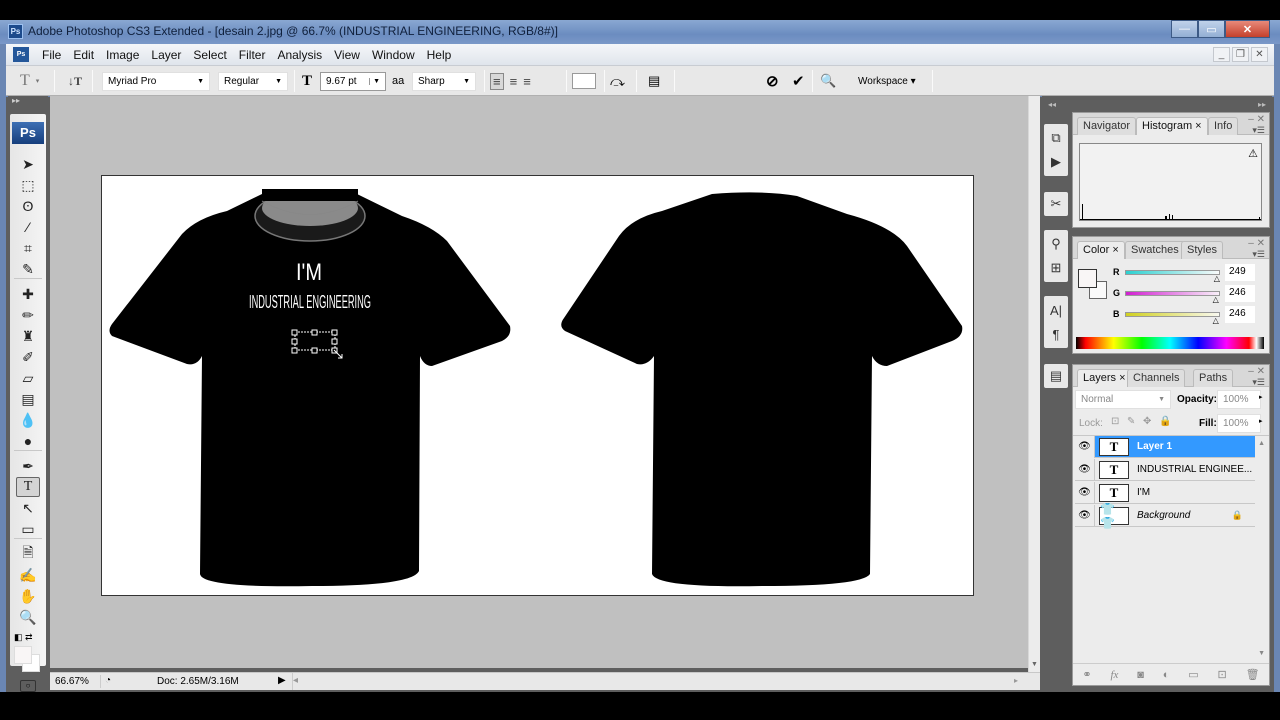 The width and height of the screenshot is (1280, 720). Describe the element at coordinates (209, 55) in the screenshot. I see `menu-select: Select` at that location.